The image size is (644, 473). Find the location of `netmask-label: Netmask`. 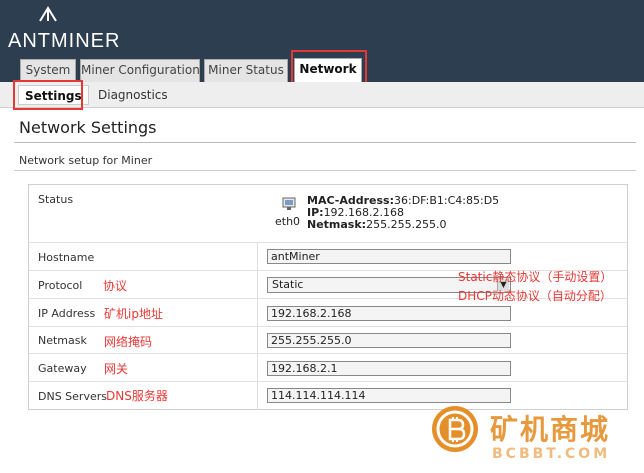

netmask-label: Netmask is located at coordinates (62, 340).